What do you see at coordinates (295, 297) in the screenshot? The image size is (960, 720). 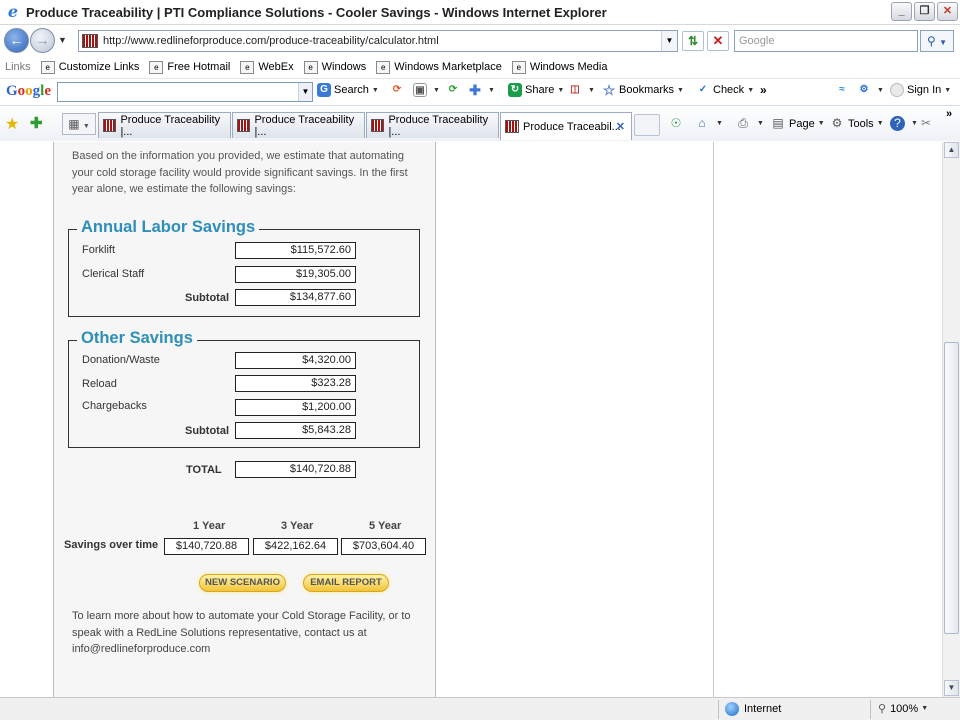 I see `labor-subtotal-value: $134,877.60` at bounding box center [295, 297].